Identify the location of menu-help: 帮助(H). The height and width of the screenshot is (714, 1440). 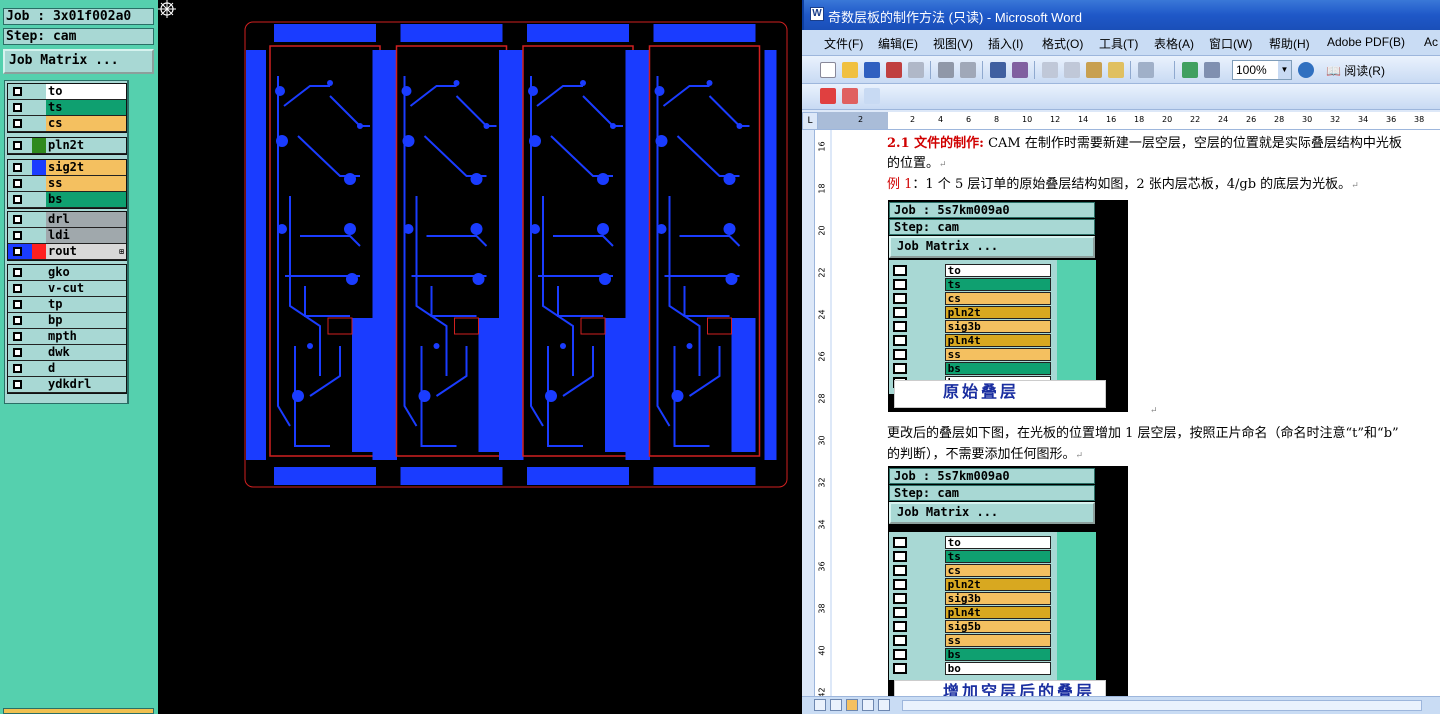
(1289, 43).